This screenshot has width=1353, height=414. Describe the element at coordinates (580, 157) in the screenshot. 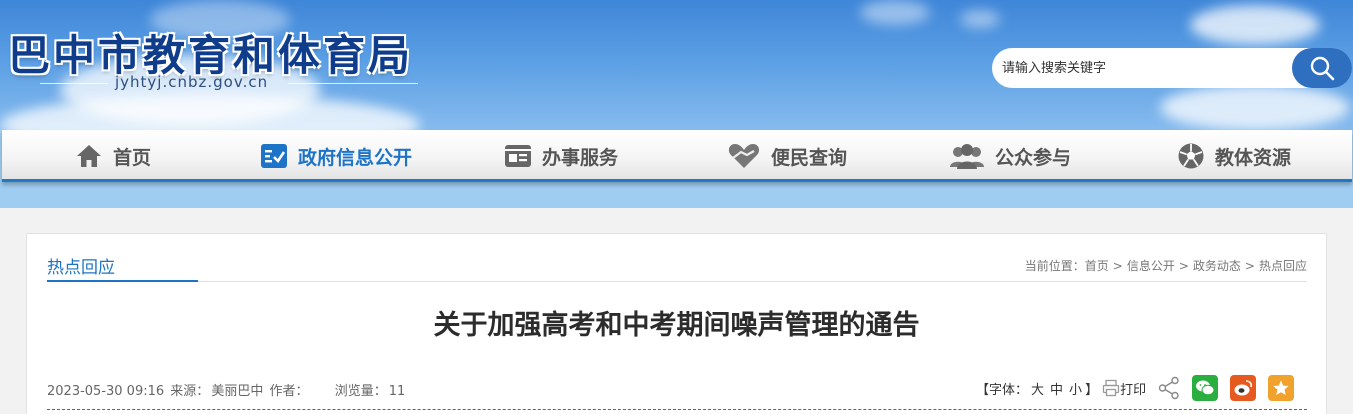

I see `nav-label-services: 办事服务` at that location.